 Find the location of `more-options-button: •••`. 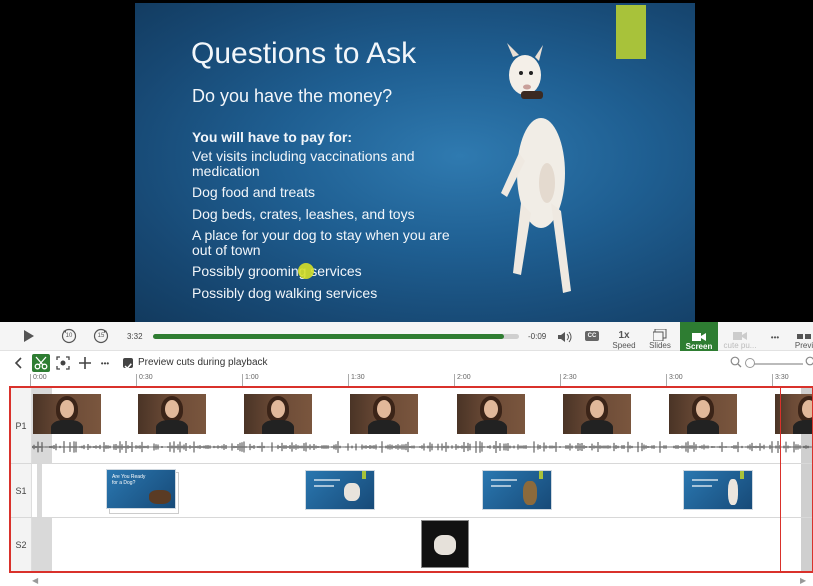

more-options-button: ••• is located at coordinates (775, 337).